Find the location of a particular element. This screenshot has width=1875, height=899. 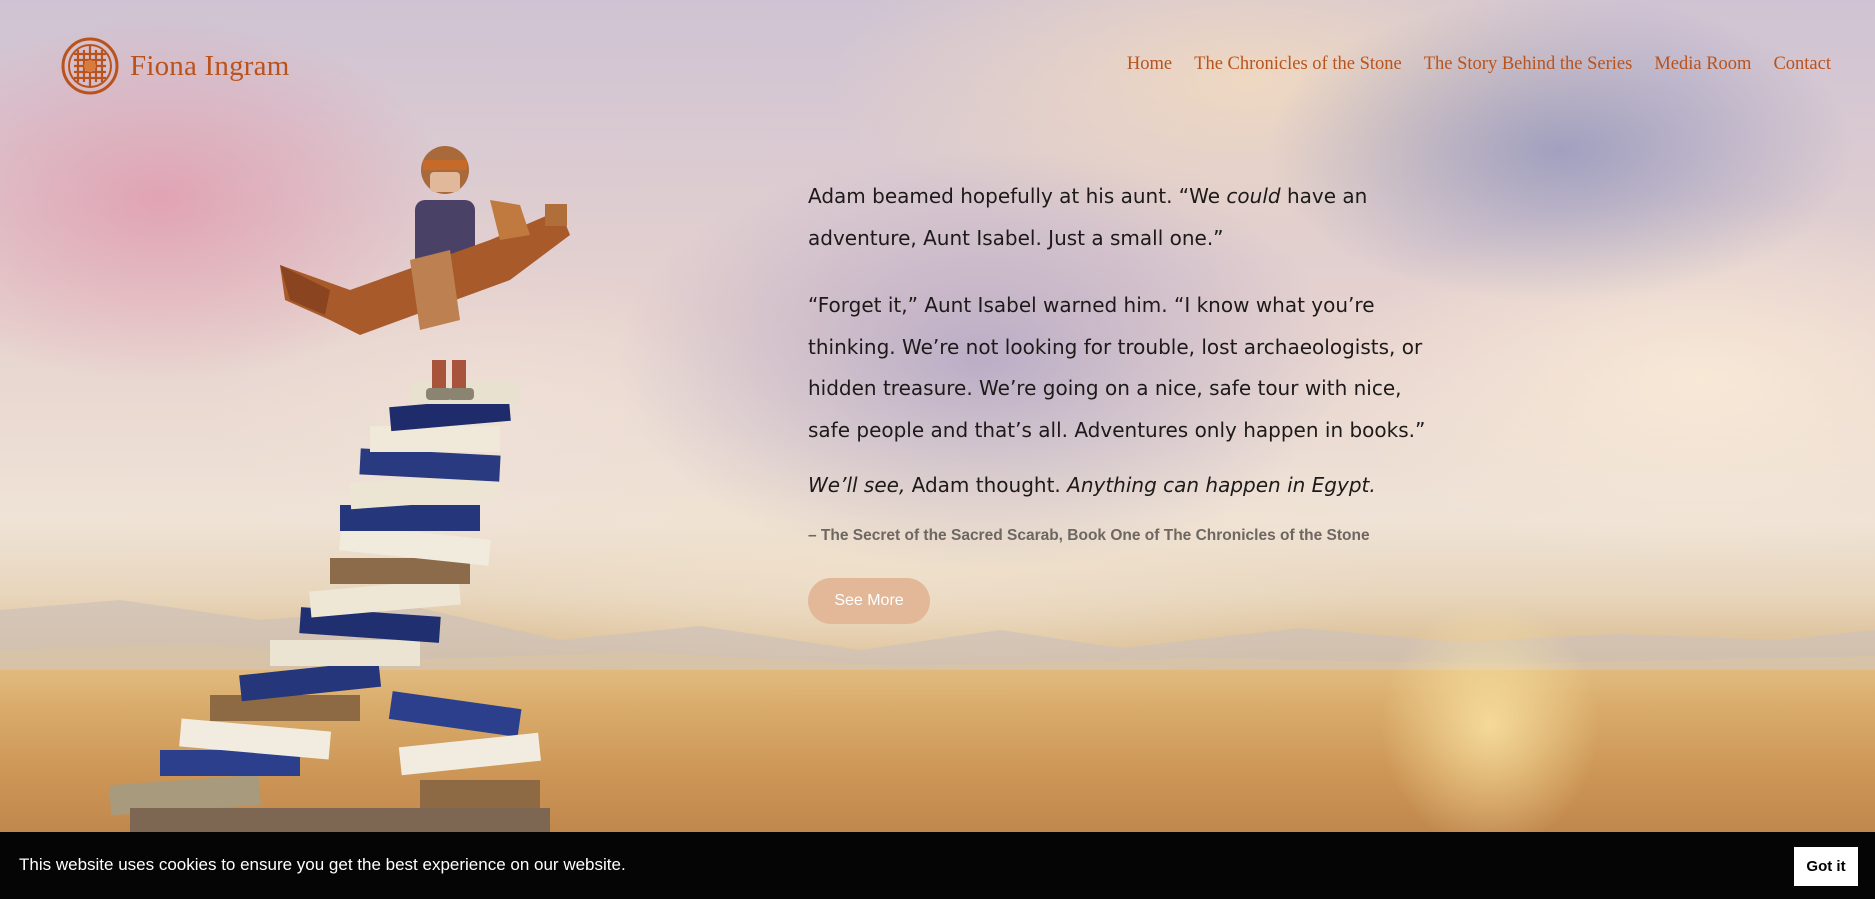

cookie-accept-button: Got it is located at coordinates (1826, 866).